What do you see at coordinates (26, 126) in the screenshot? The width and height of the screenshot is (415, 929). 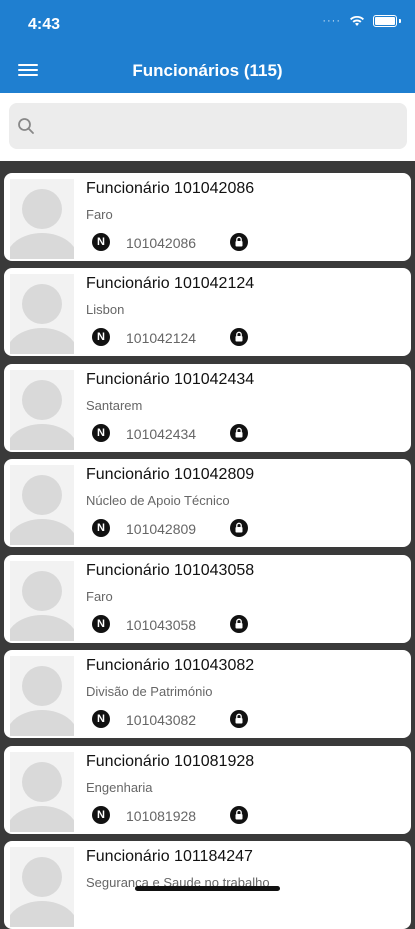 I see `search-icon` at bounding box center [26, 126].